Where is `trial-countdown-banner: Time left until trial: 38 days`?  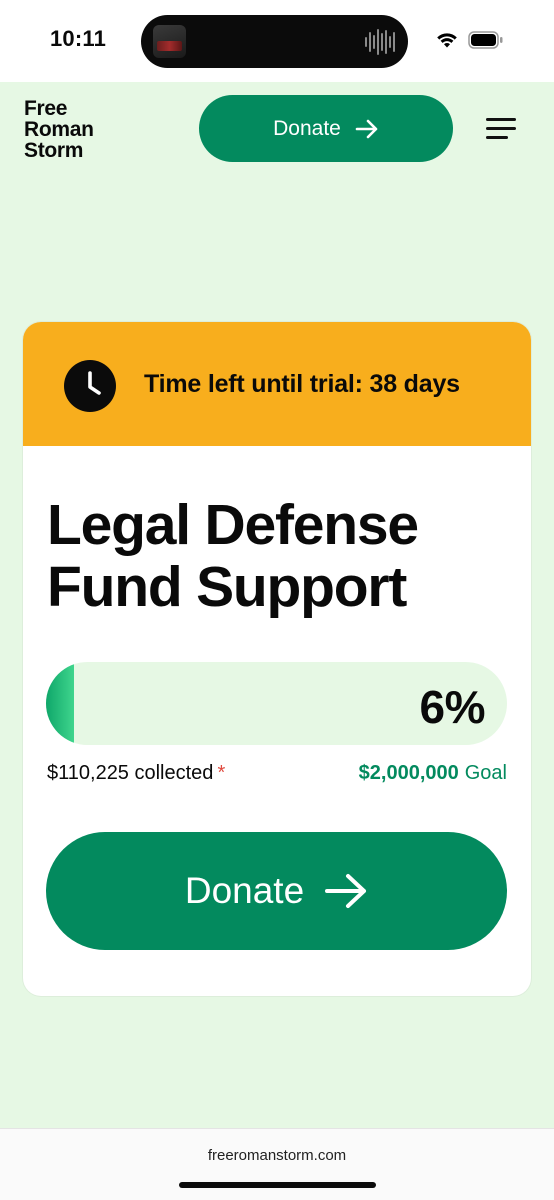 trial-countdown-banner: Time left until trial: 38 days is located at coordinates (277, 384).